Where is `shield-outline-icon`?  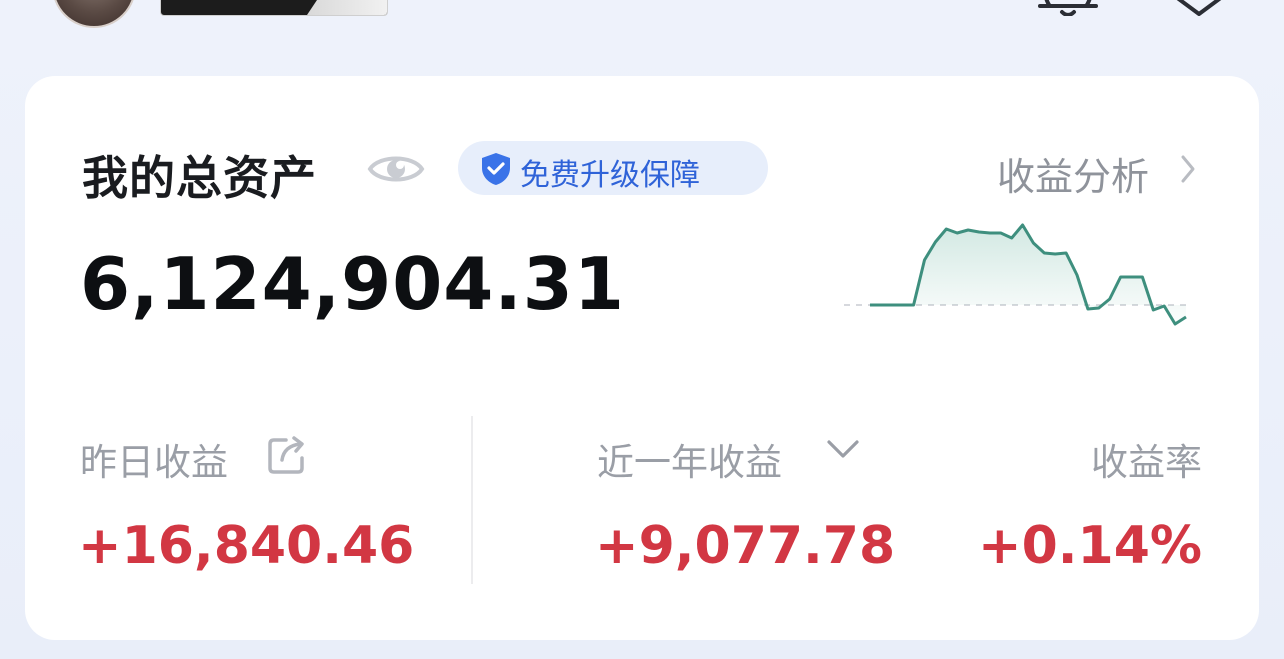
shield-outline-icon is located at coordinates (1199, 8).